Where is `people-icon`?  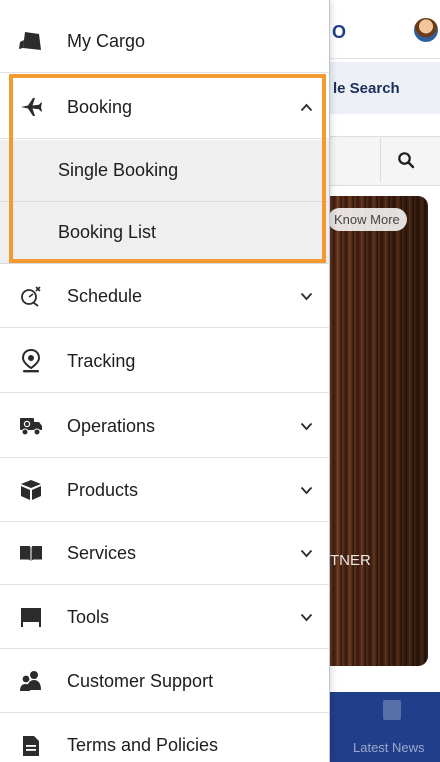 people-icon is located at coordinates (31, 681).